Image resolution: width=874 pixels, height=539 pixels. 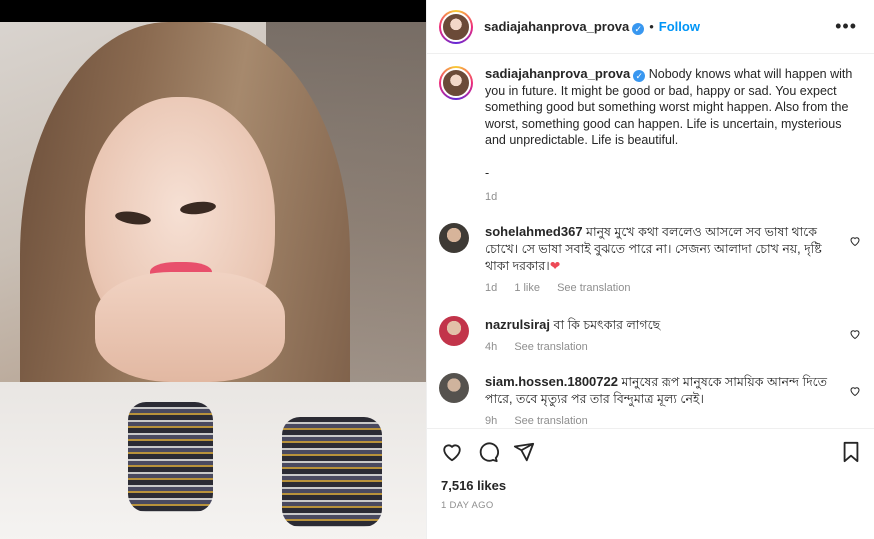 I want to click on caption-username: sadiajahanprova_prova, so click(x=557, y=73).